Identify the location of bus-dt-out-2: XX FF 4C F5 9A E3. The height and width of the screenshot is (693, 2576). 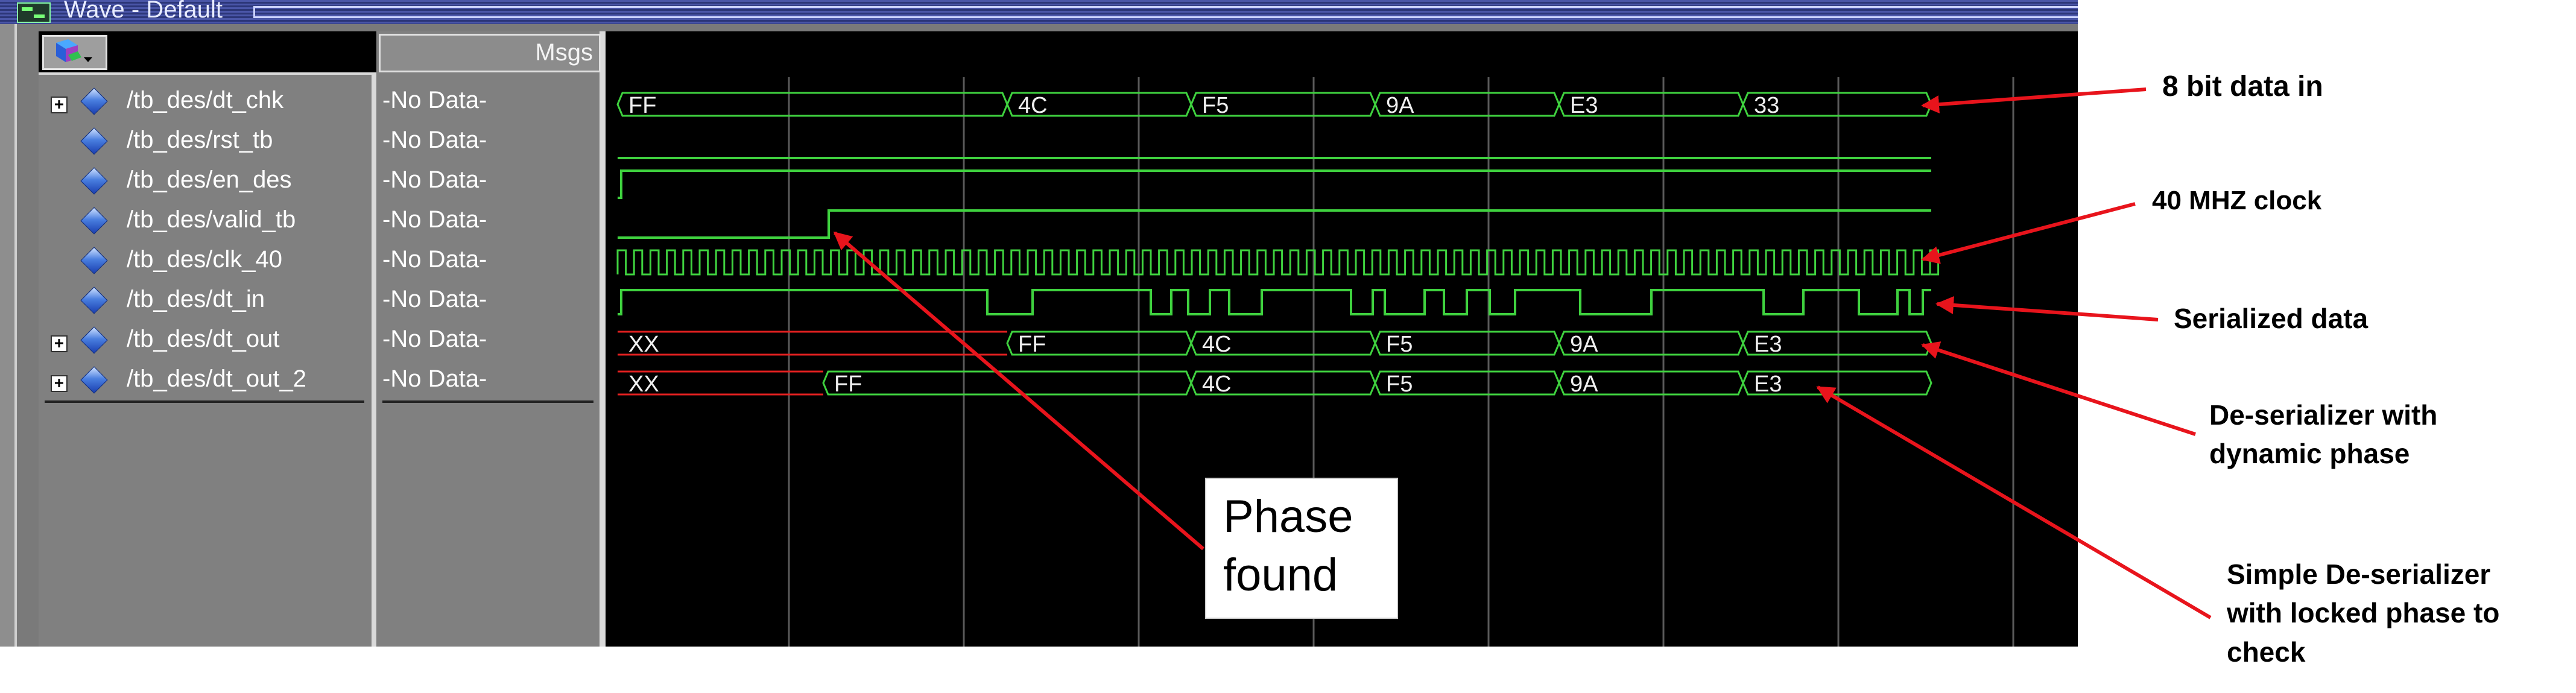
(1275, 383).